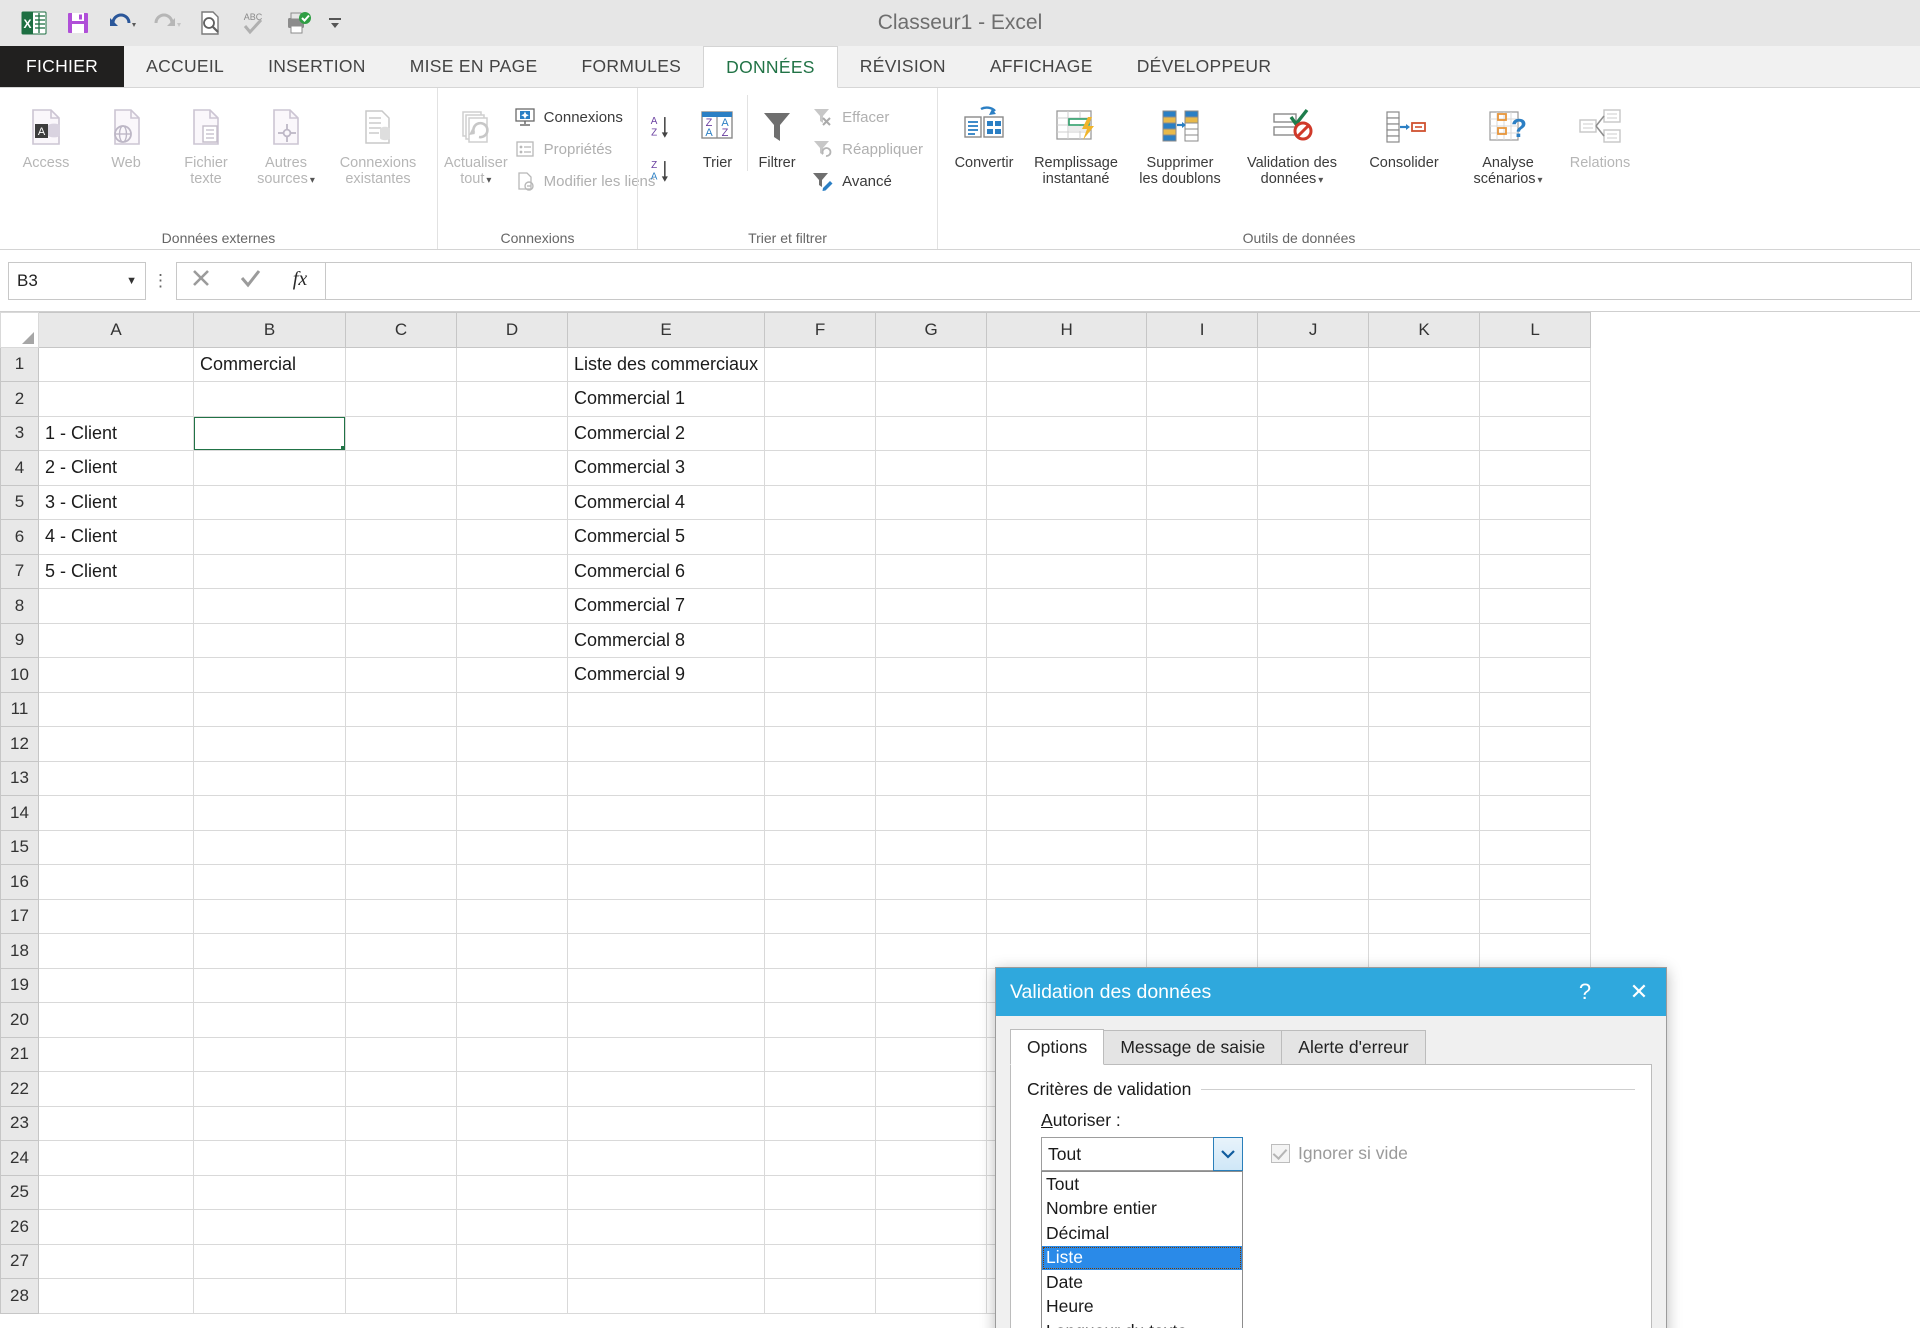 The height and width of the screenshot is (1328, 1920). Describe the element at coordinates (666, 171) in the screenshot. I see `ribbon-button-sort-za: Z A` at that location.